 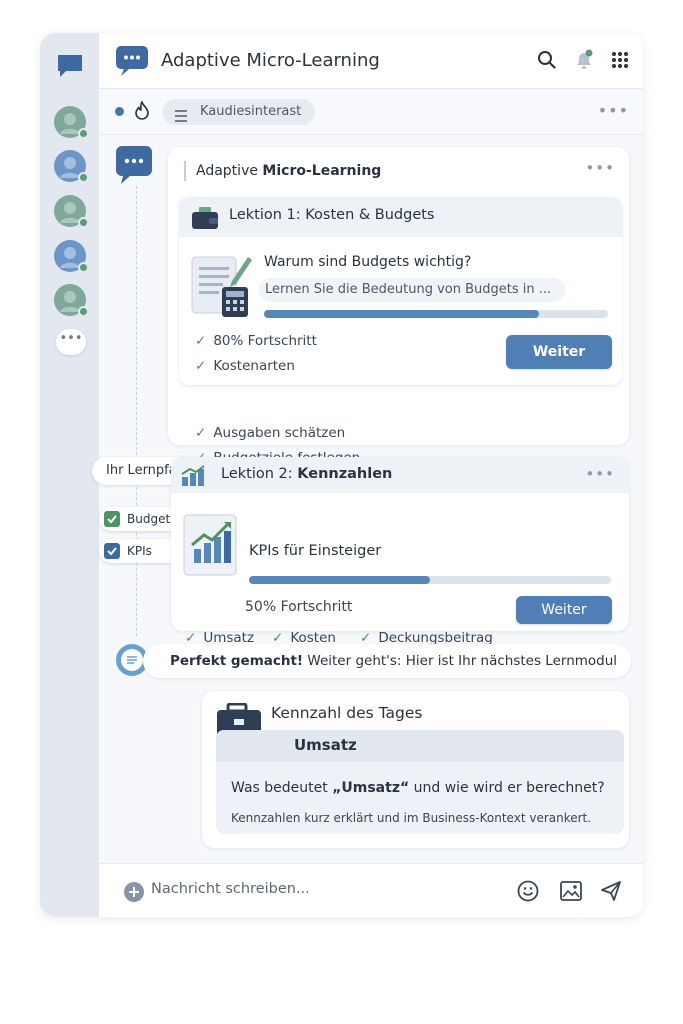 What do you see at coordinates (194, 478) in the screenshot?
I see `bar-chart-icon` at bounding box center [194, 478].